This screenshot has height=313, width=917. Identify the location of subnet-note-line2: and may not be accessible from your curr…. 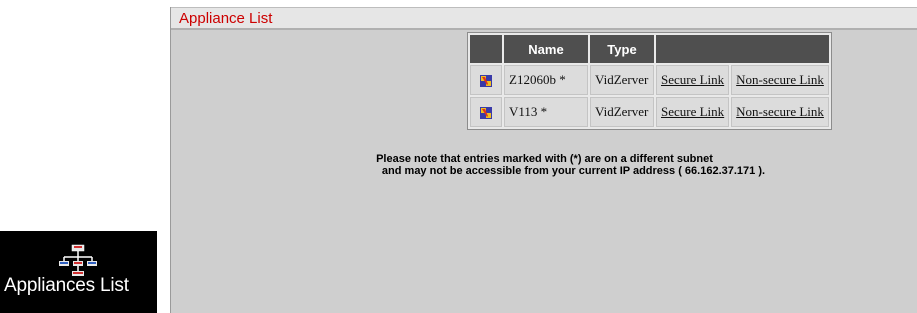
(573, 171).